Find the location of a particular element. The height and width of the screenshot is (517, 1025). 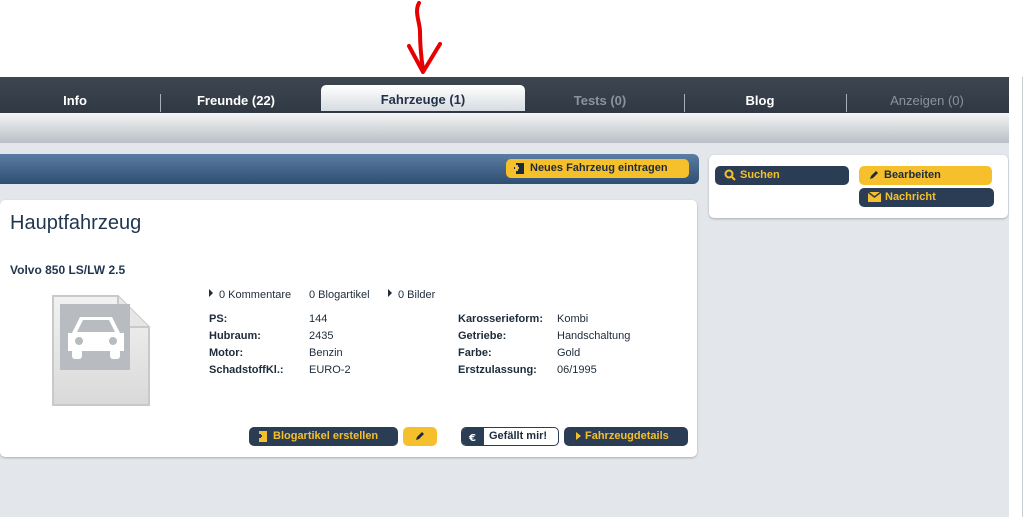

spec-row: Motor: is located at coordinates (226, 353).